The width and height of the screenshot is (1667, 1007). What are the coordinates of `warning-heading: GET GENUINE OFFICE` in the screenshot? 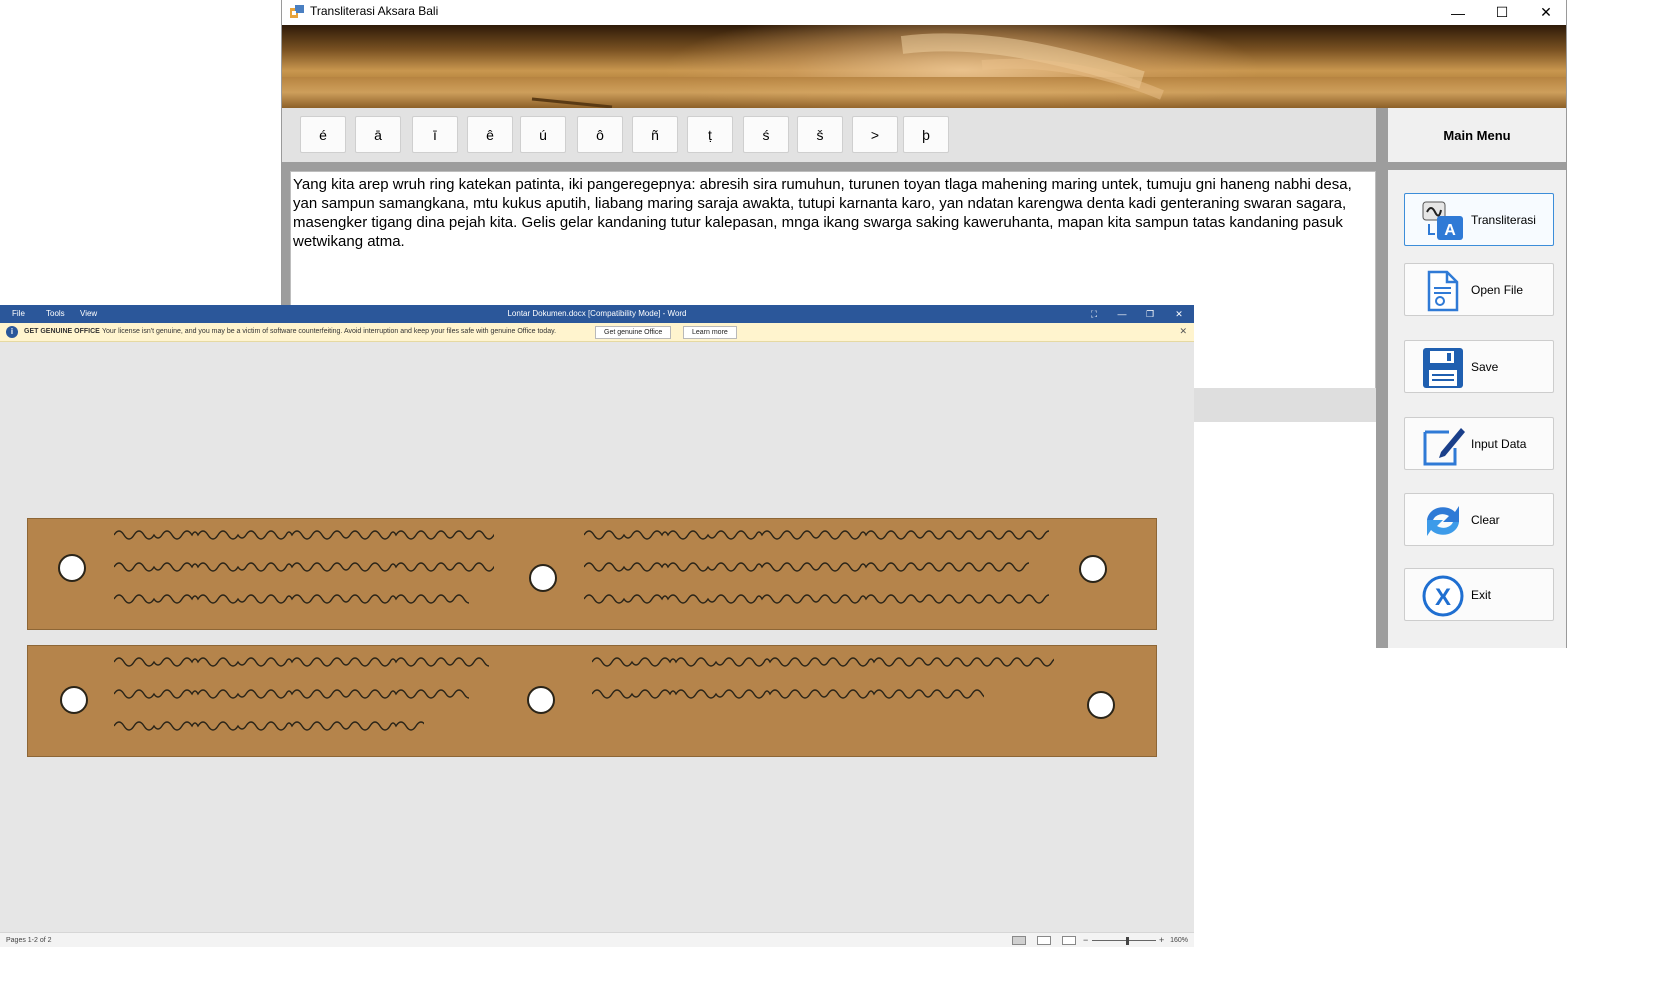 It's located at (62, 331).